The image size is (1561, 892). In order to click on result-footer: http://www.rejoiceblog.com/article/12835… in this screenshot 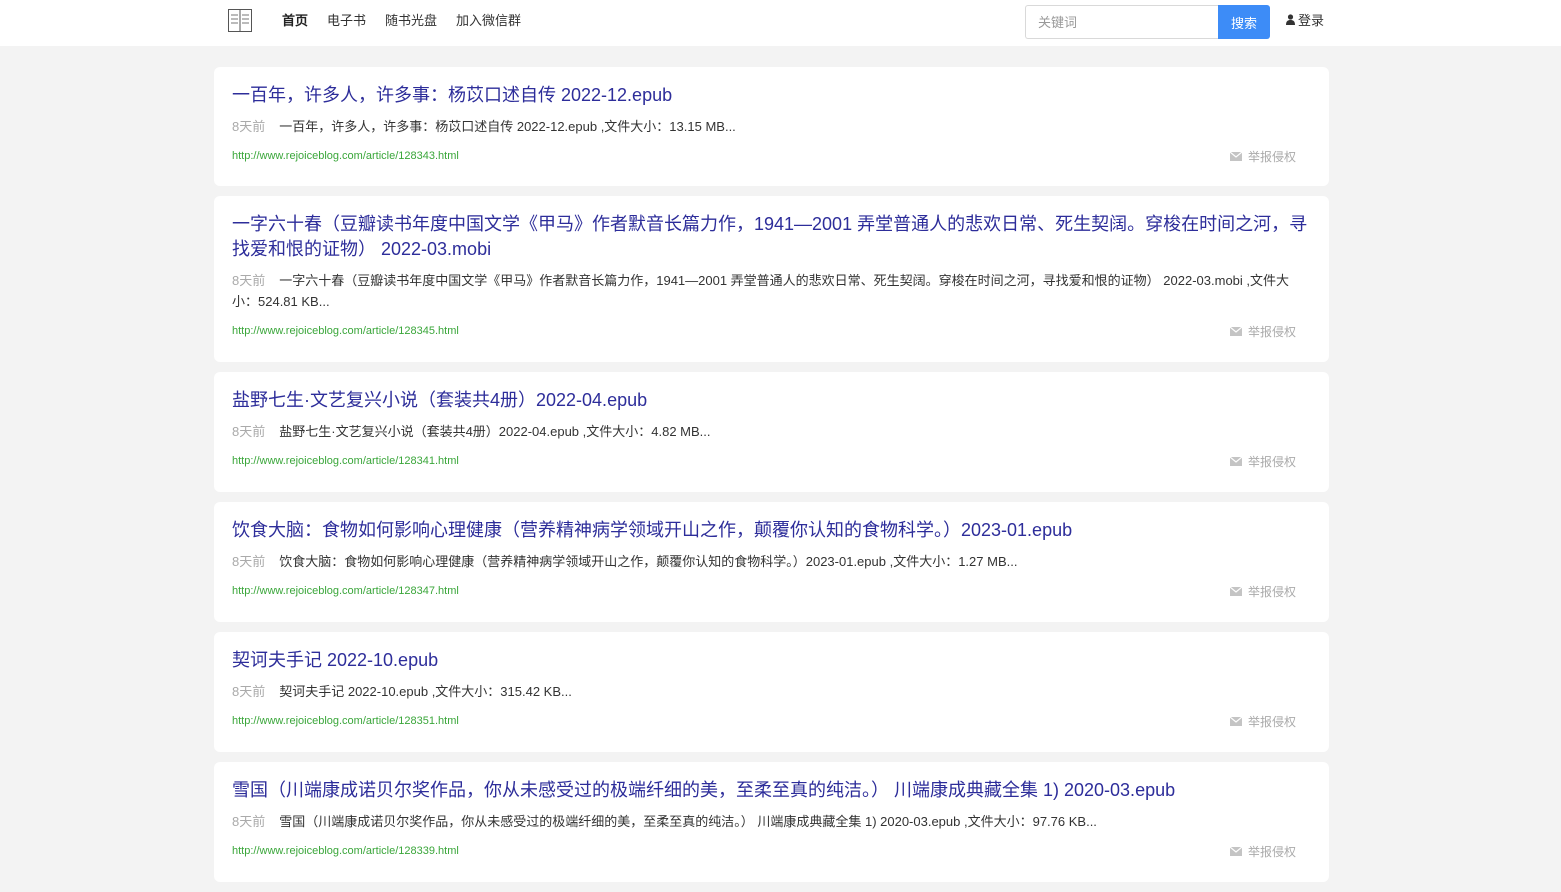, I will do `click(771, 721)`.